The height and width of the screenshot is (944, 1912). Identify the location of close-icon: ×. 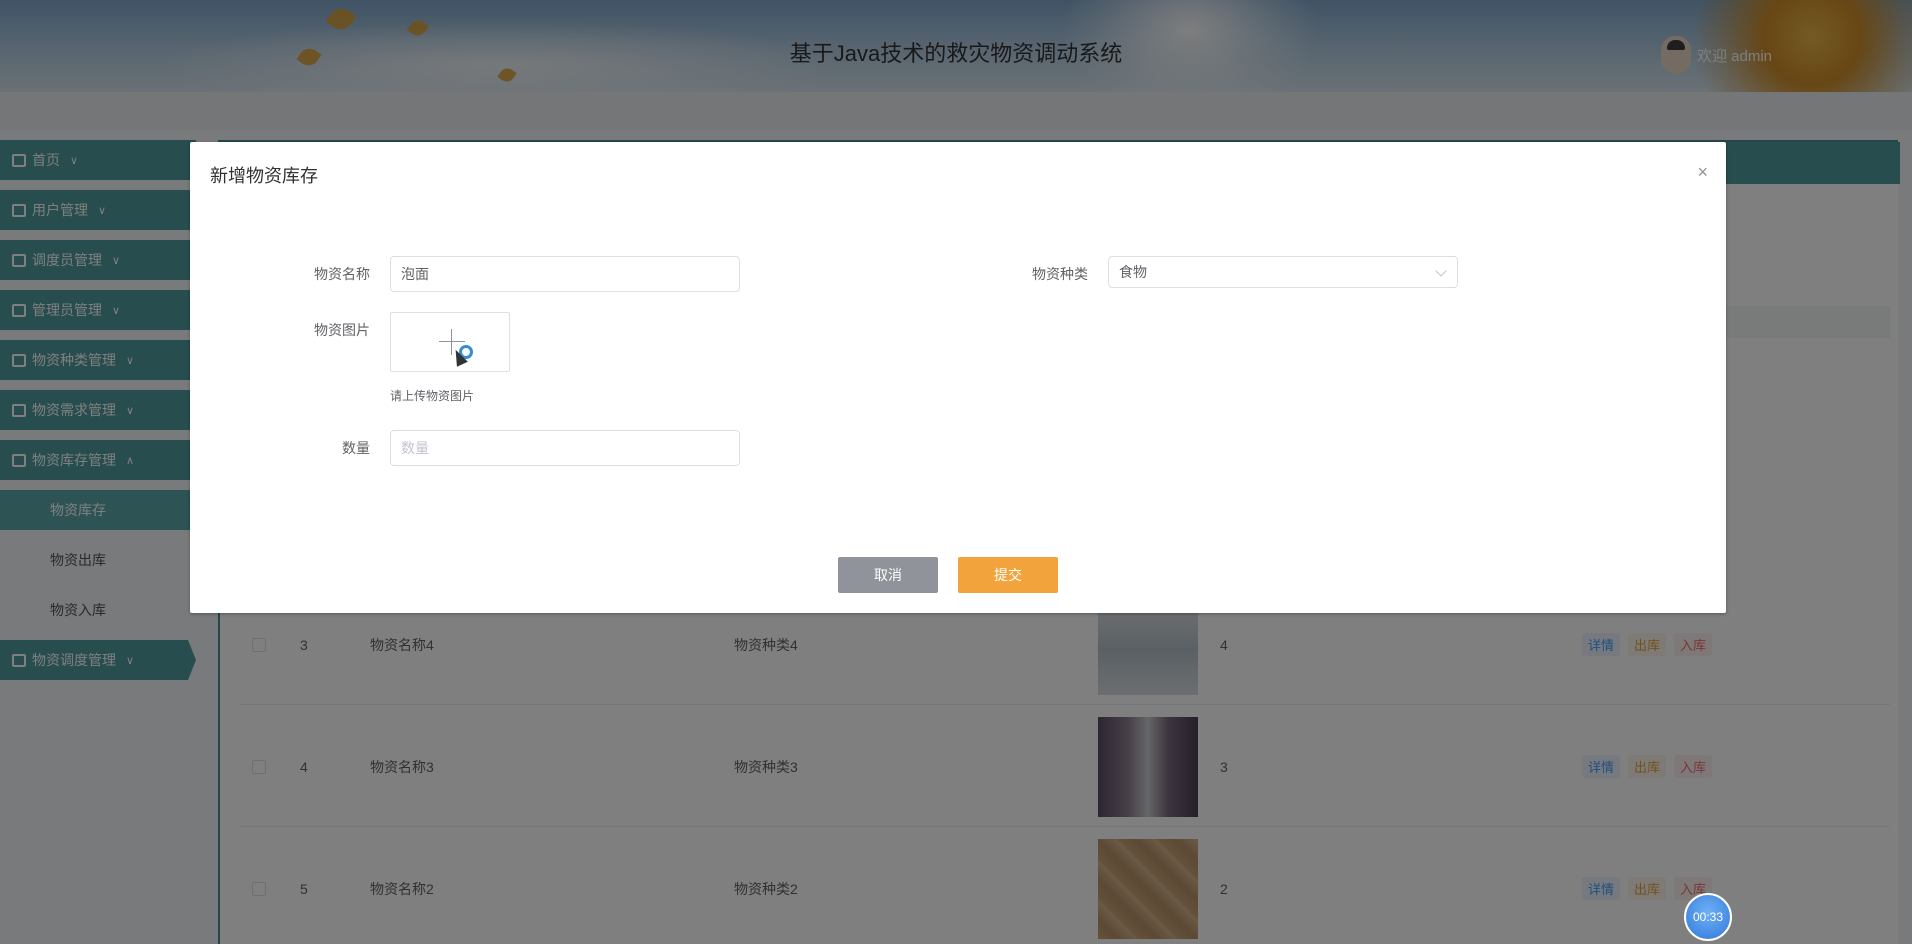
(1702, 172).